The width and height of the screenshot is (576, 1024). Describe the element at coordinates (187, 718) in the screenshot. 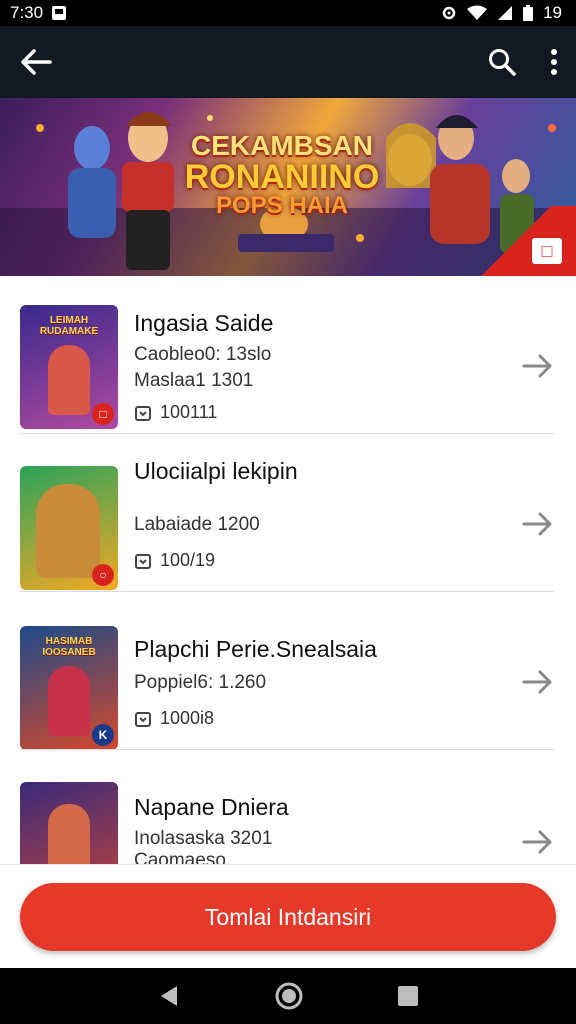

I see `item-meta-value: 1000i8` at that location.